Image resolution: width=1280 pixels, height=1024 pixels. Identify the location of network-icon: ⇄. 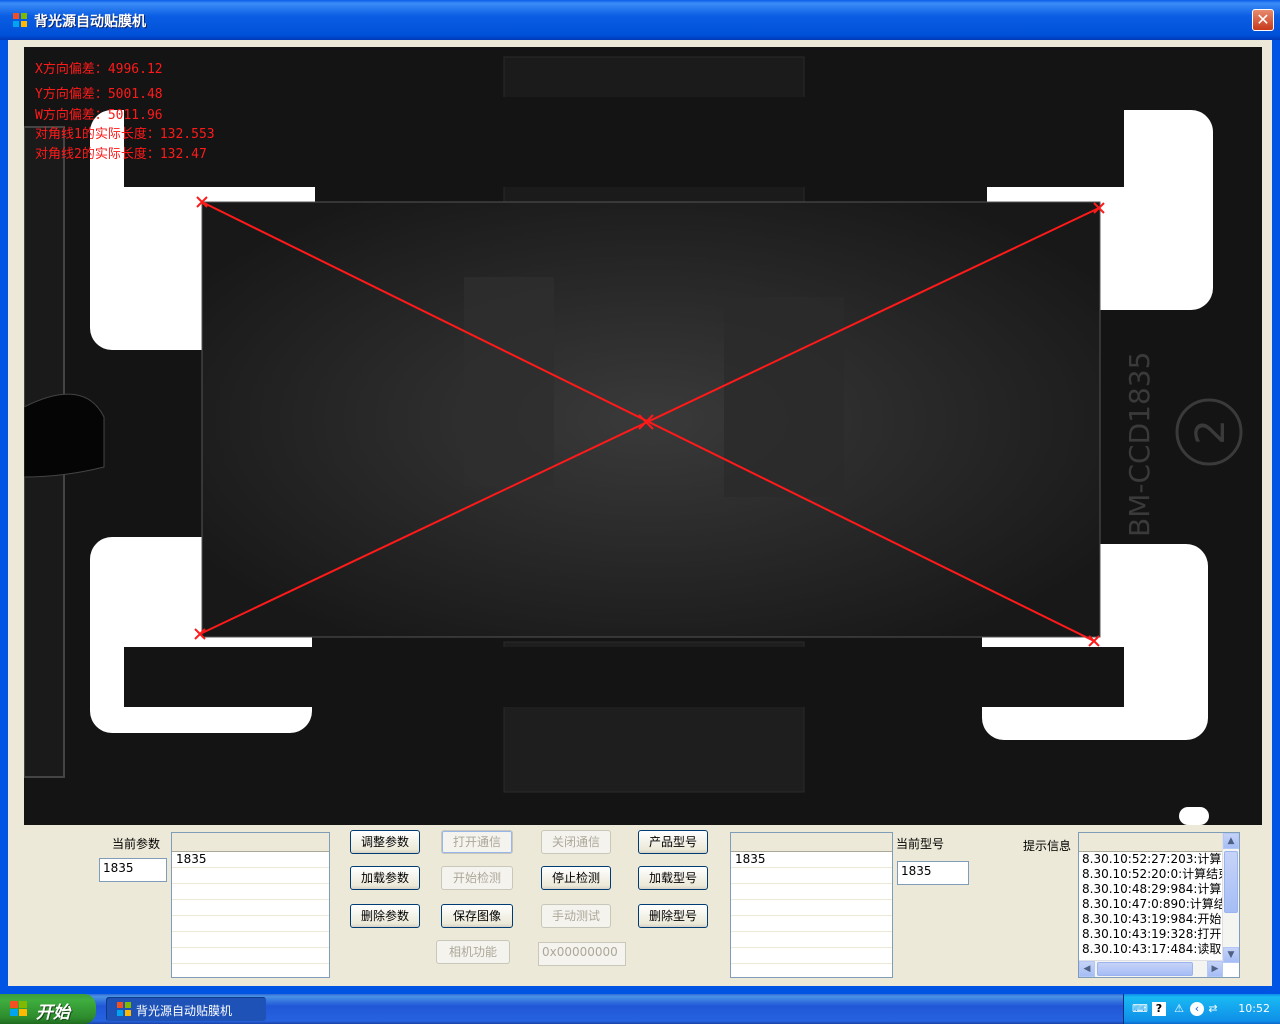
(1213, 1009).